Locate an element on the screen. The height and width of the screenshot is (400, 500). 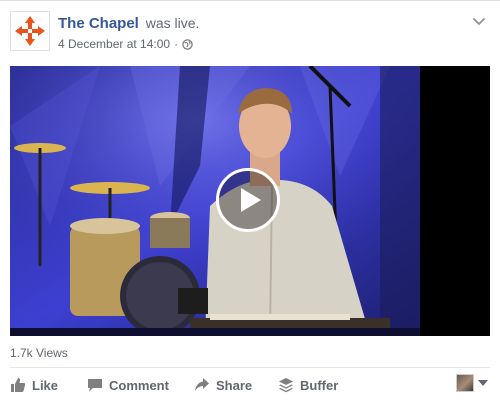
share-arrow-icon is located at coordinates (202, 384).